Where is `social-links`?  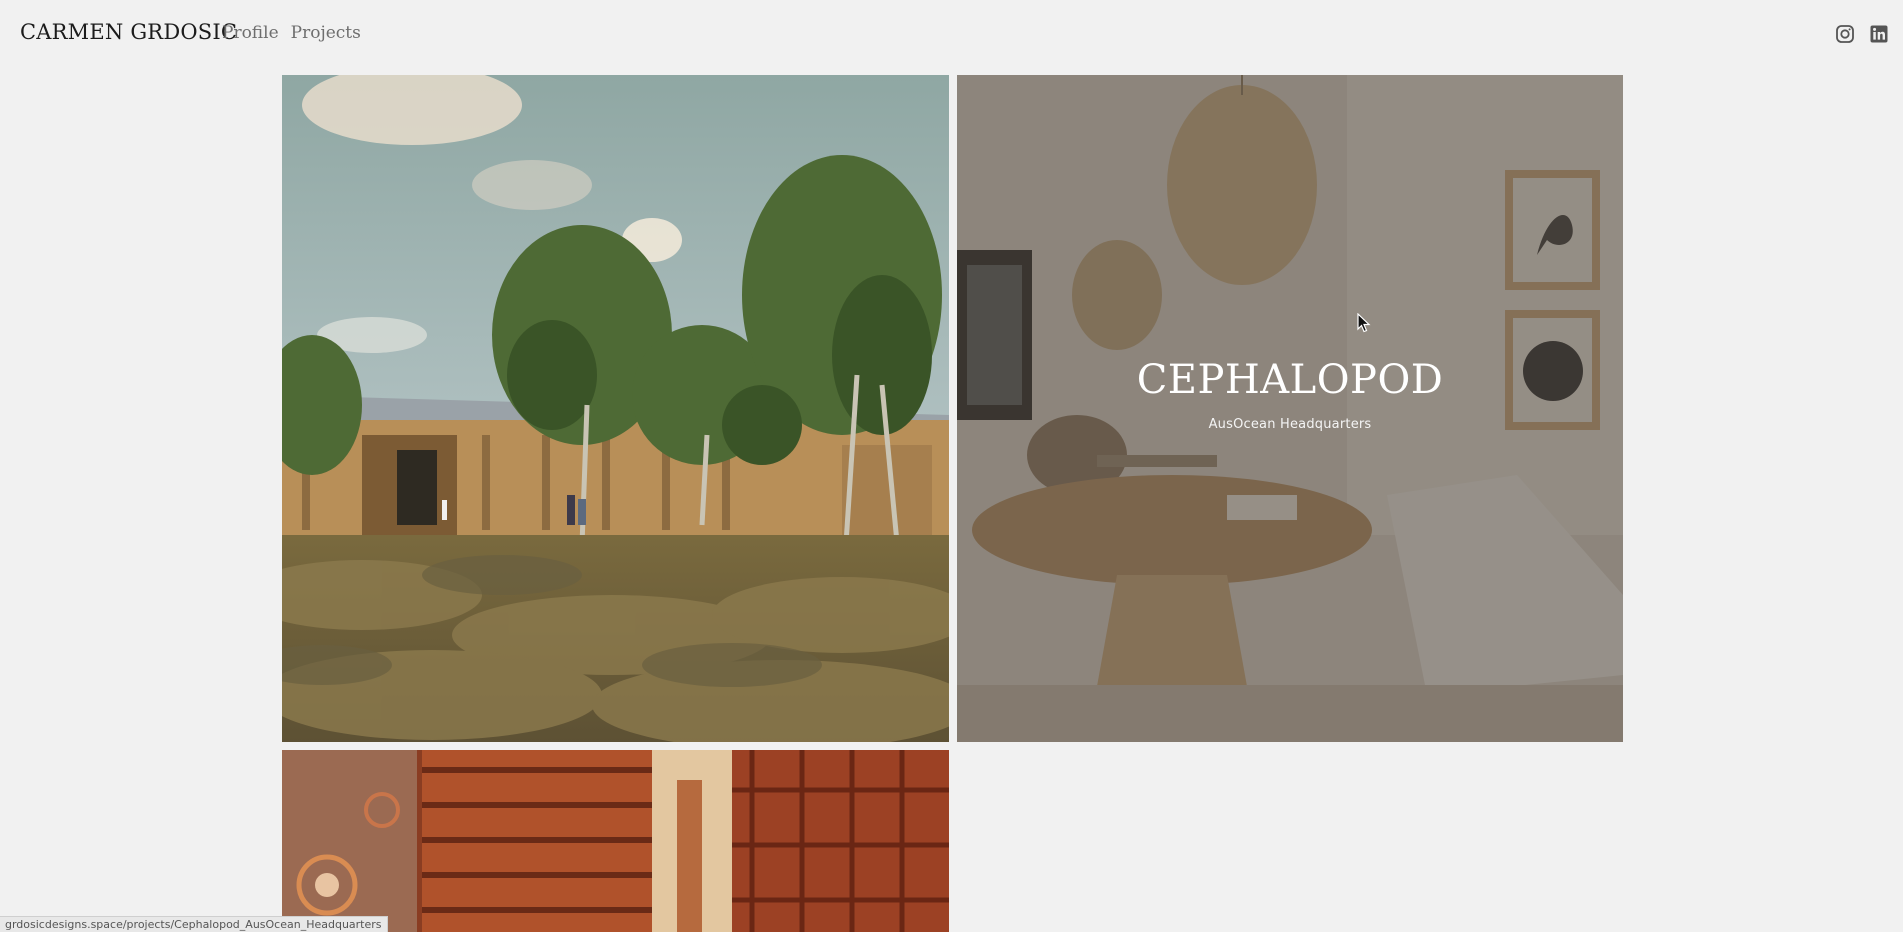
social-links is located at coordinates (1862, 34).